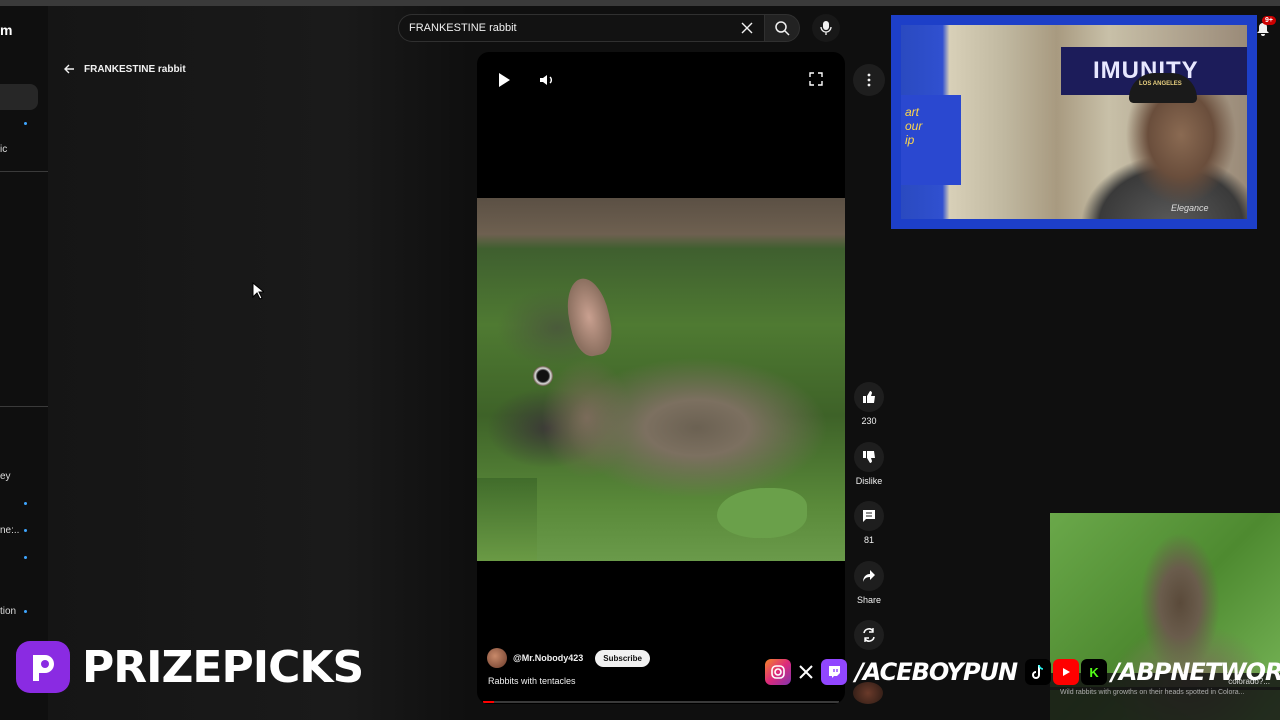 Image resolution: width=1280 pixels, height=720 pixels. I want to click on comment-count: 81, so click(868, 540).